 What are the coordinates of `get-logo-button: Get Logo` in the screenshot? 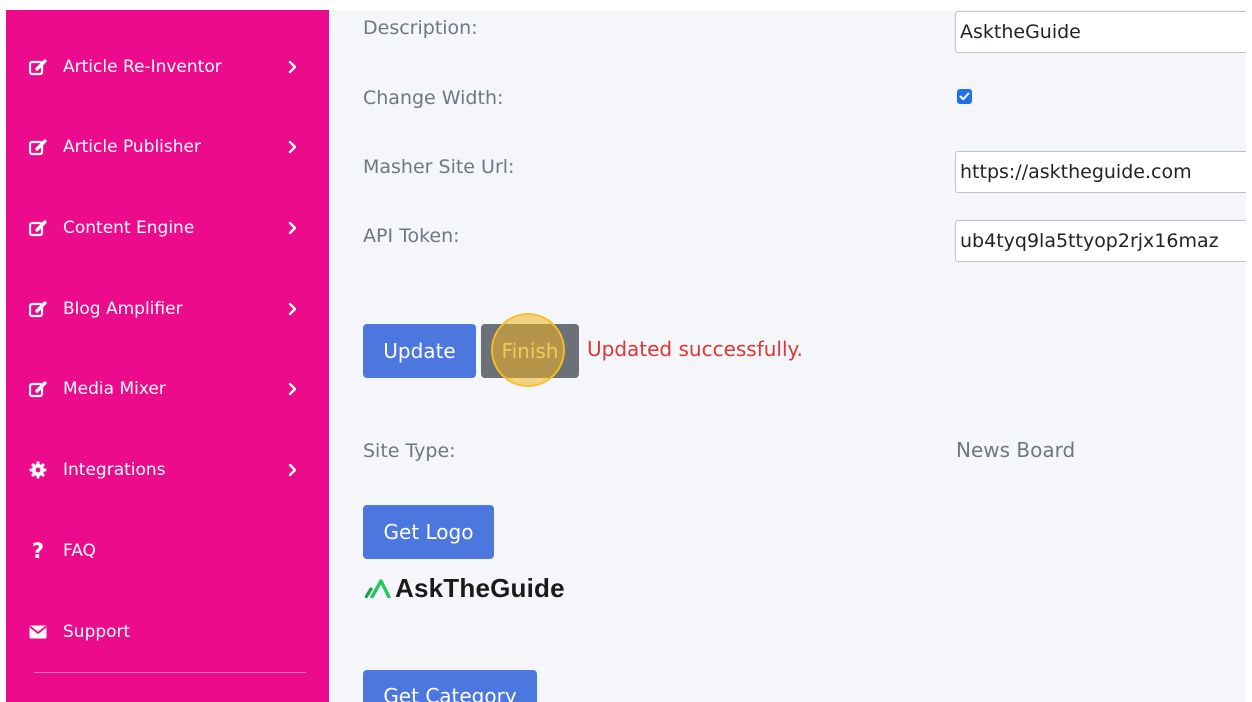 It's located at (428, 532).